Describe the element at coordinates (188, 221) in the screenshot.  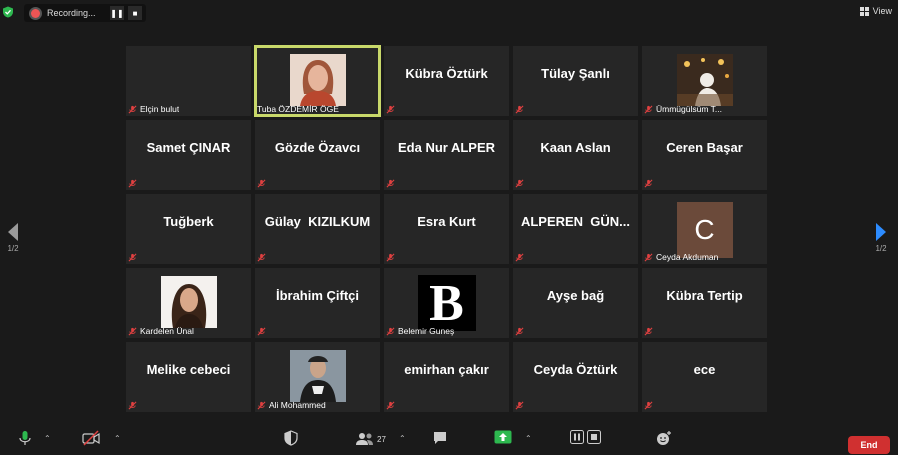
I see `participant-name-display: Tuğberk` at that location.